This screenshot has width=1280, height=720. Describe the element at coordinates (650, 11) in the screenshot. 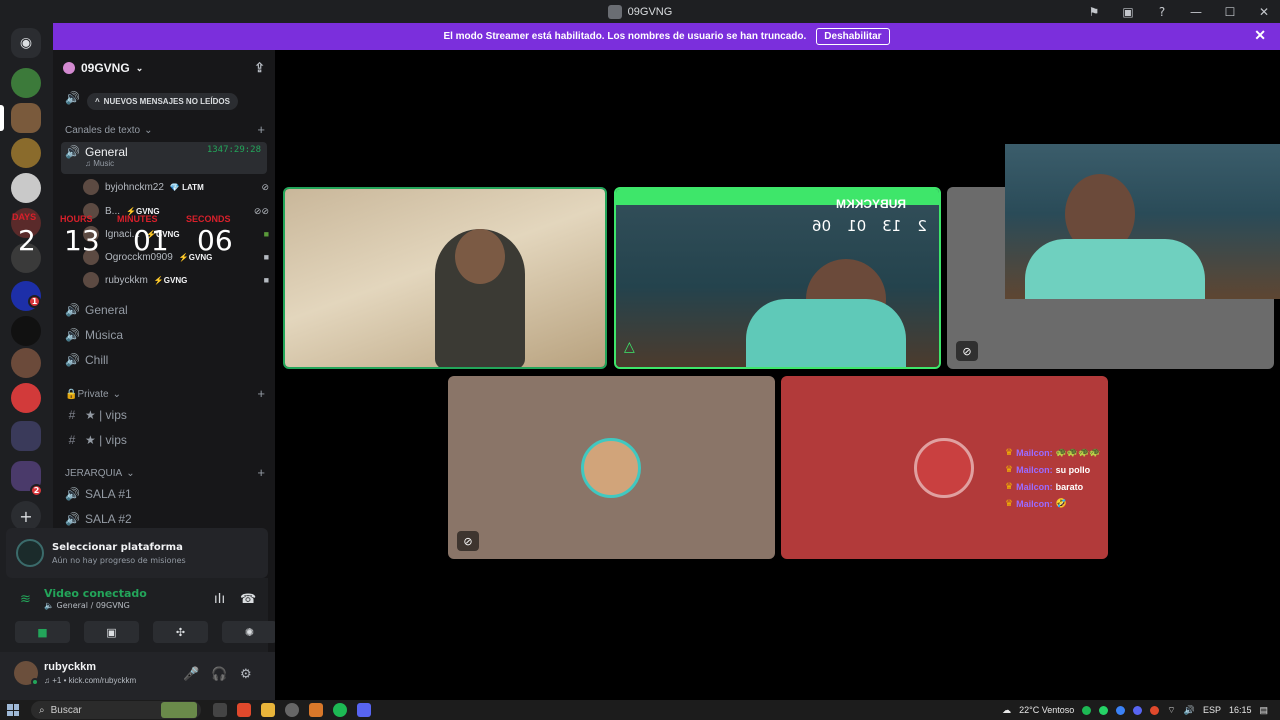

I see `window-title-text: 09GVNG` at that location.